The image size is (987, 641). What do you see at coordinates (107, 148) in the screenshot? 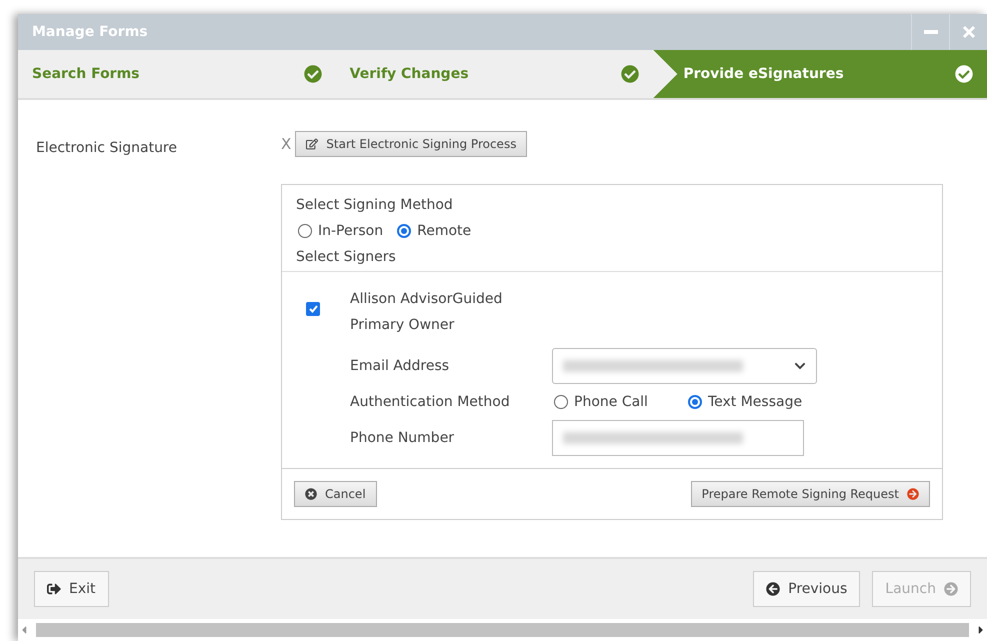
I see `field-label: Electronic Signature` at bounding box center [107, 148].